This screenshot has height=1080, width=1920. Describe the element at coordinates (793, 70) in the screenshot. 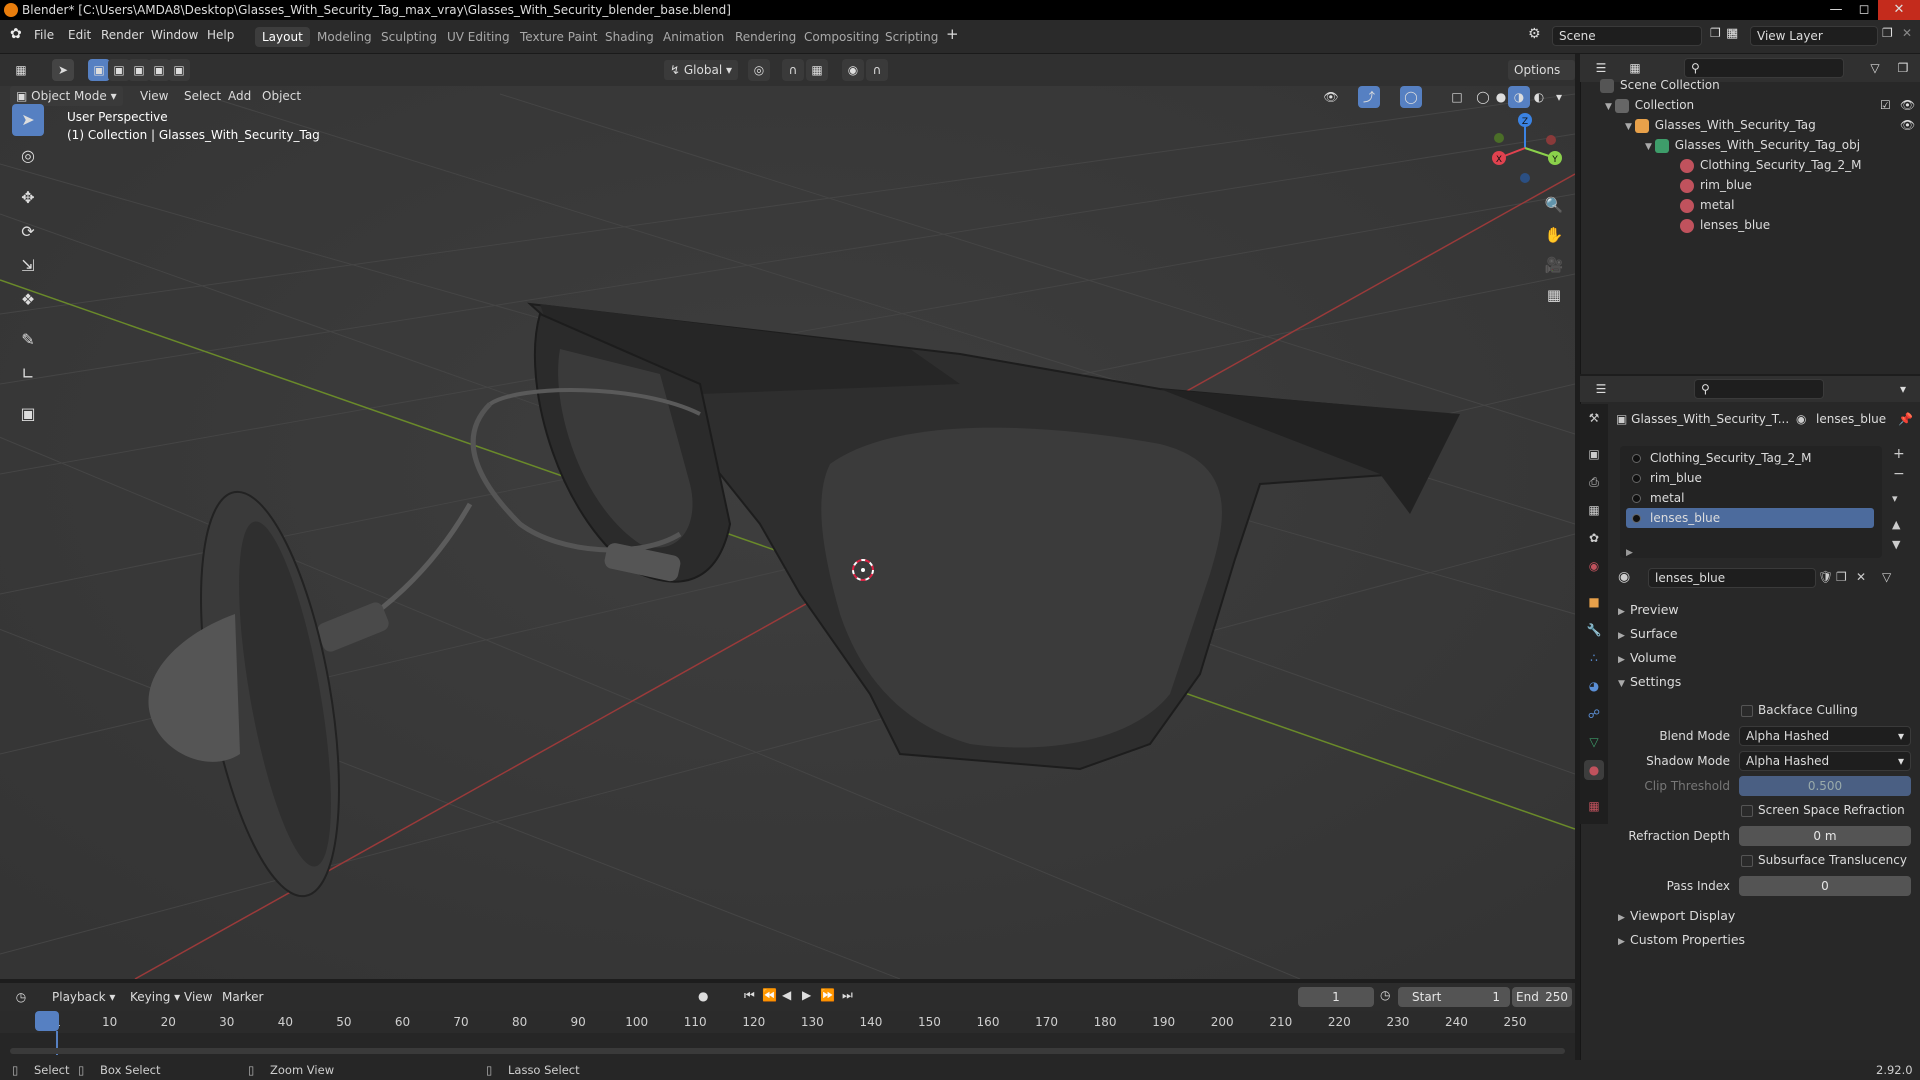

I see `snap-icon: ∩` at that location.